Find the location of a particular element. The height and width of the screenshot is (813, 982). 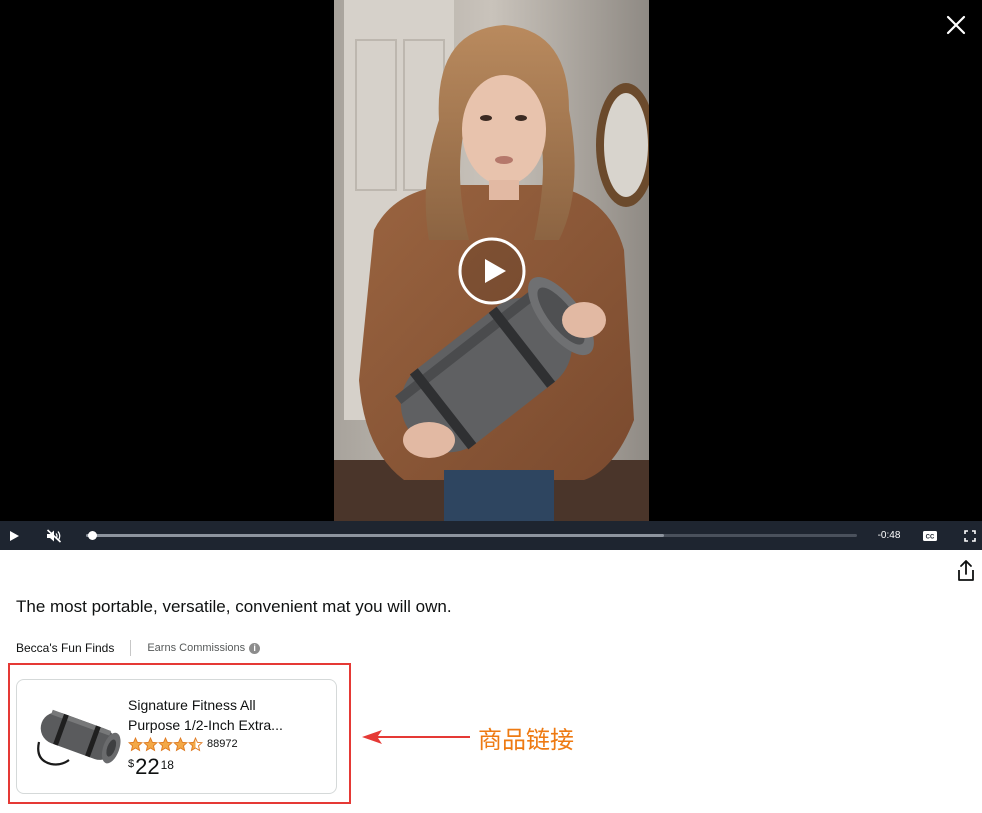

play-icon is located at coordinates (14, 535).